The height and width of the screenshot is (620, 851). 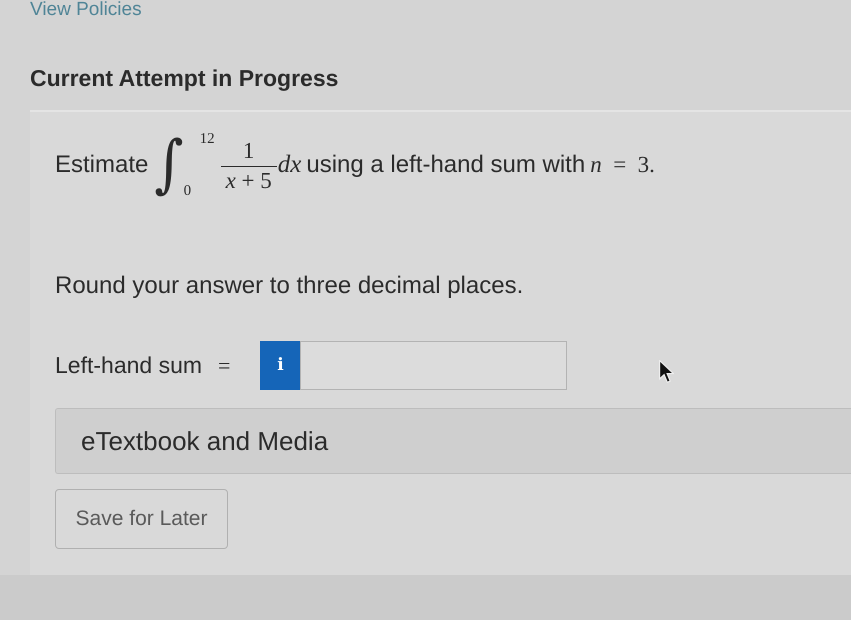 What do you see at coordinates (128, 365) in the screenshot?
I see `answer-label: Left-hand sum` at bounding box center [128, 365].